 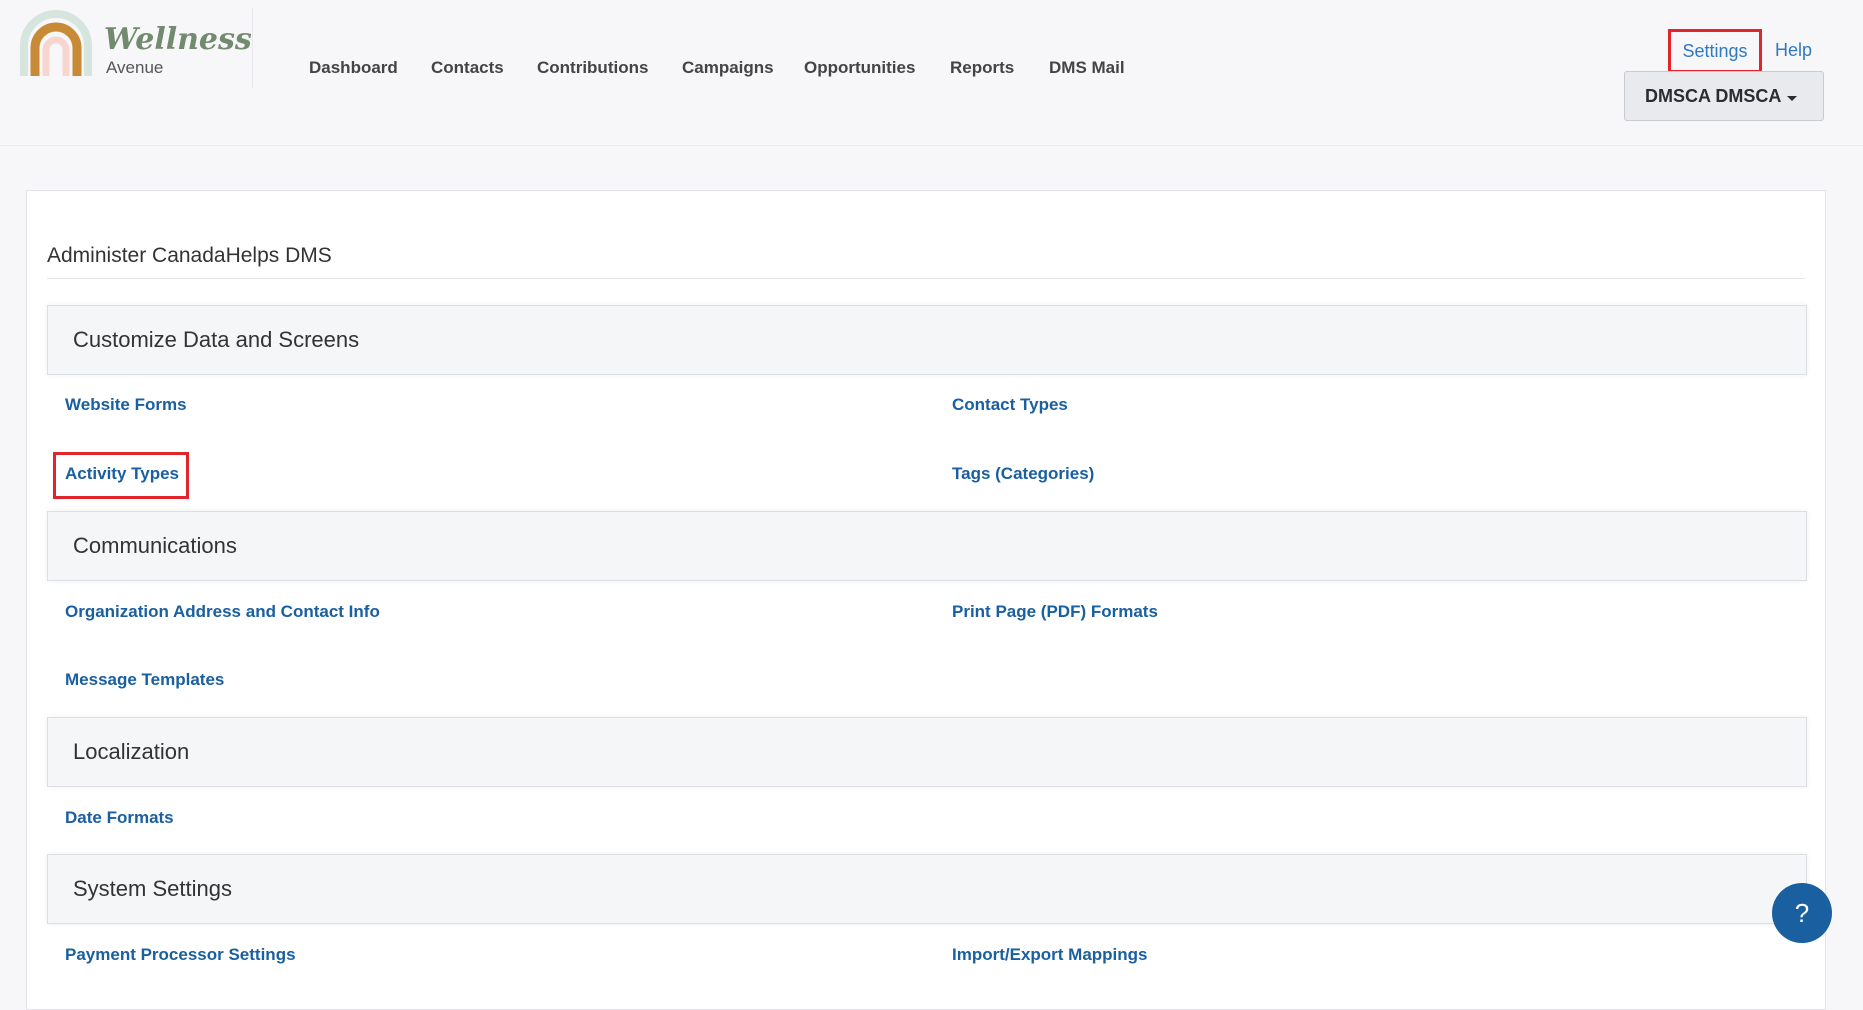 I want to click on link-message-templates: Message Templates, so click(x=144, y=680).